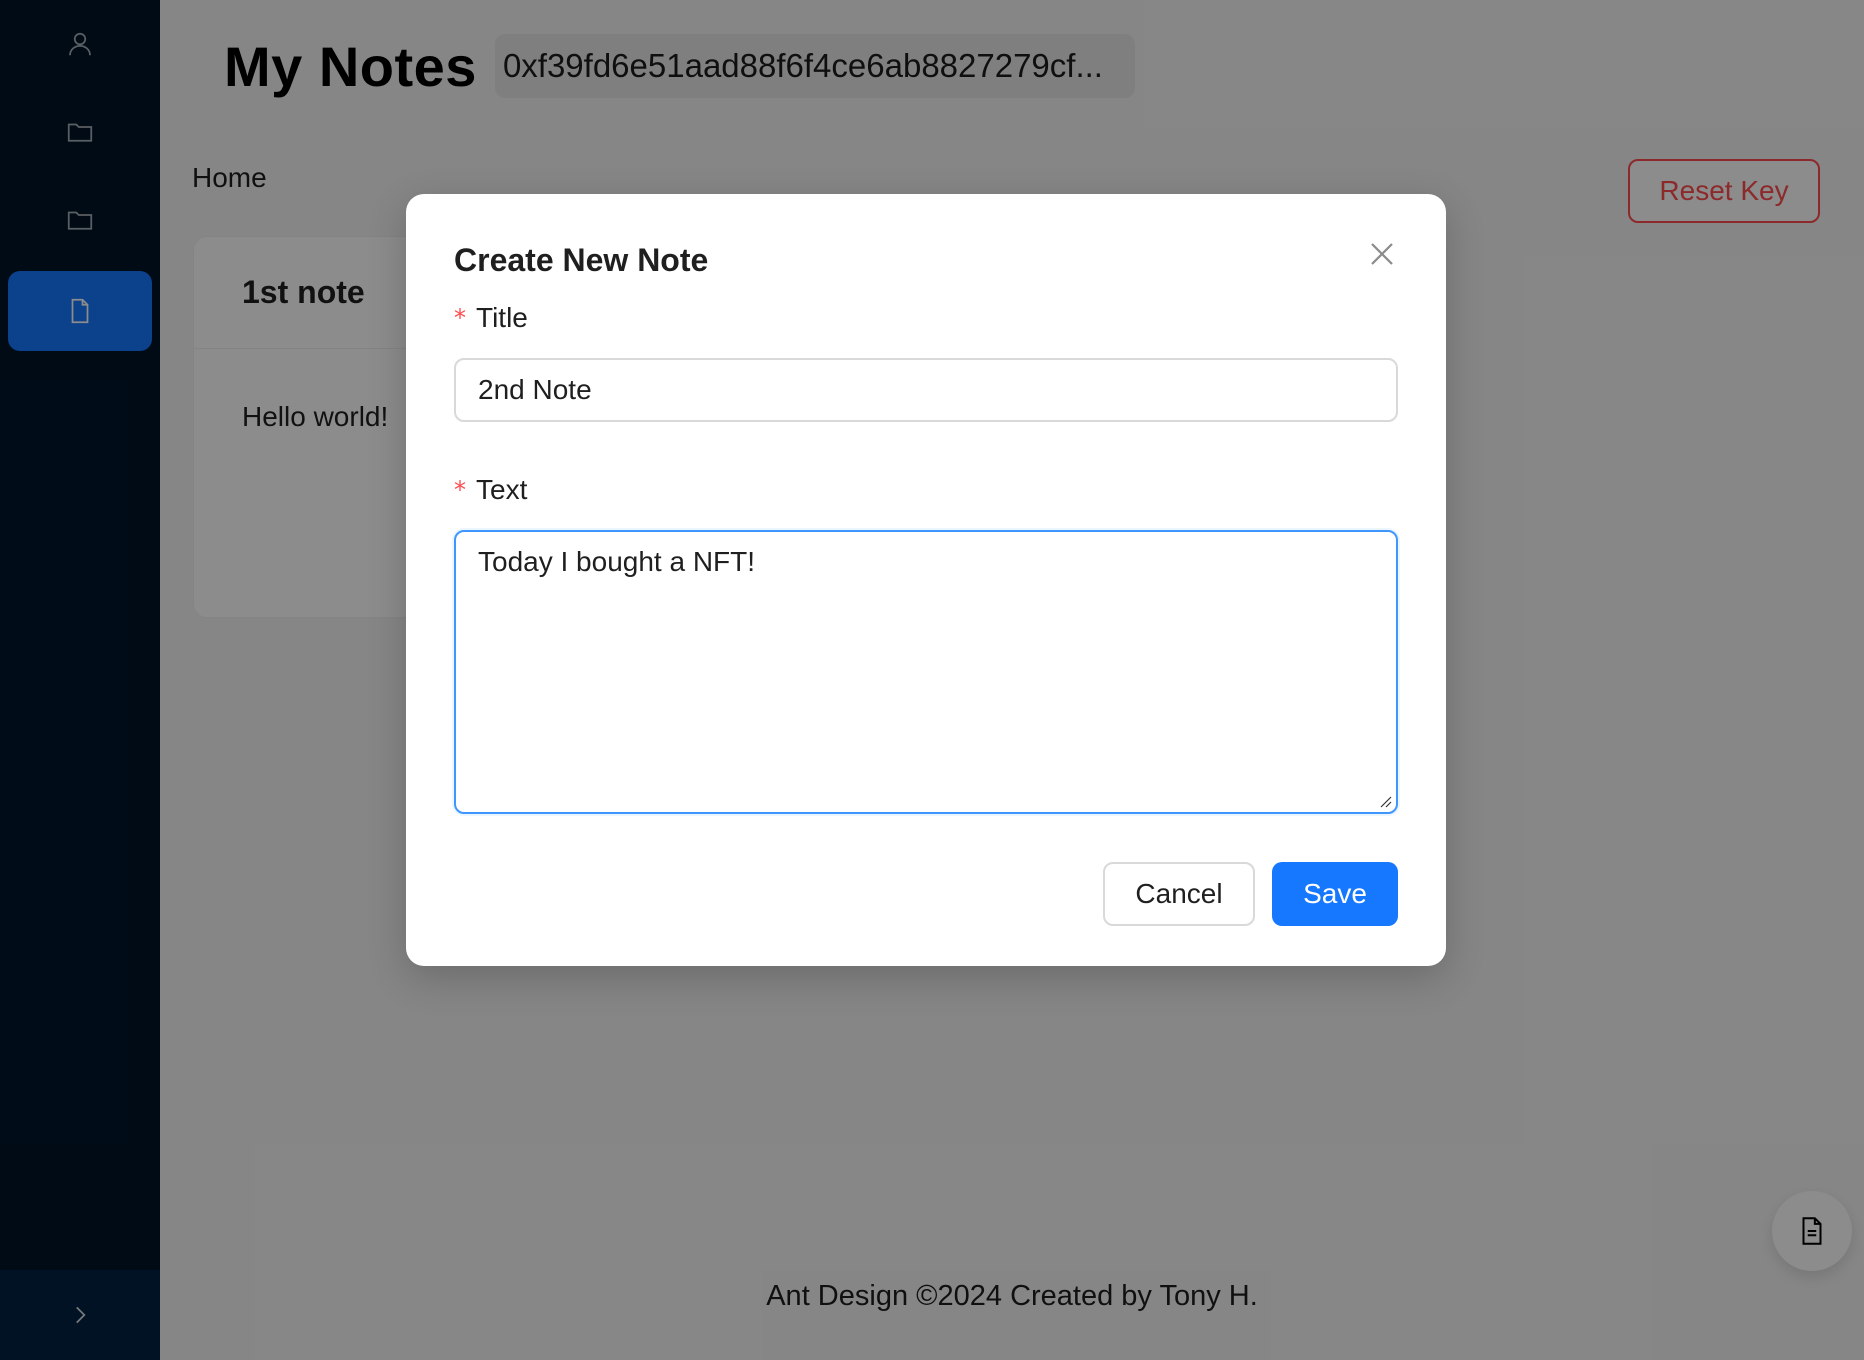  Describe the element at coordinates (926, 672) in the screenshot. I see `text-textarea: Today I bought a NFT!` at that location.